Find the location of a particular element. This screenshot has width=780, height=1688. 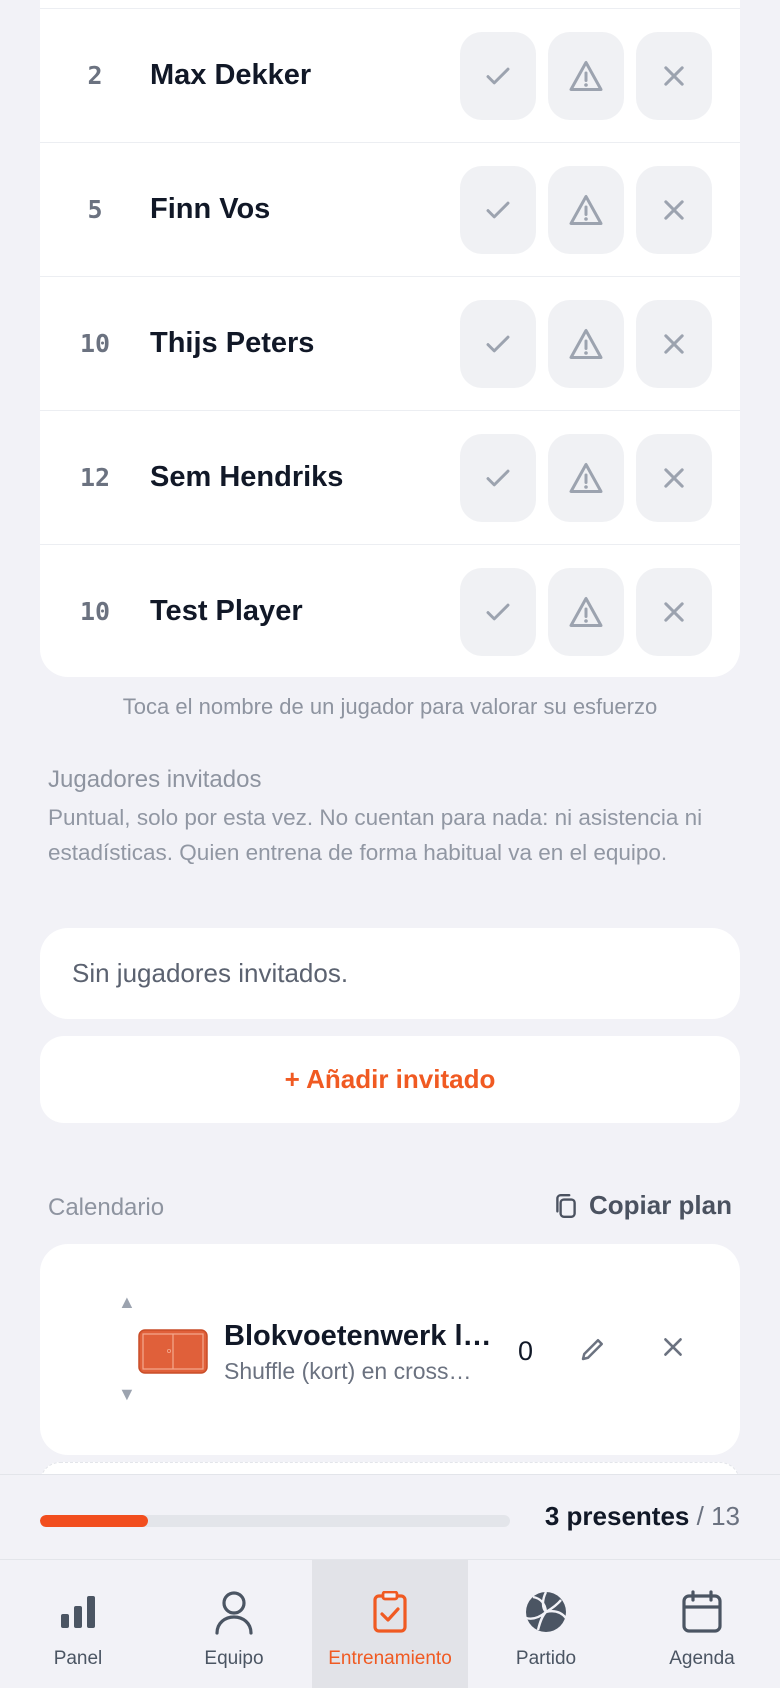

total-count: / 13 is located at coordinates (718, 1516).